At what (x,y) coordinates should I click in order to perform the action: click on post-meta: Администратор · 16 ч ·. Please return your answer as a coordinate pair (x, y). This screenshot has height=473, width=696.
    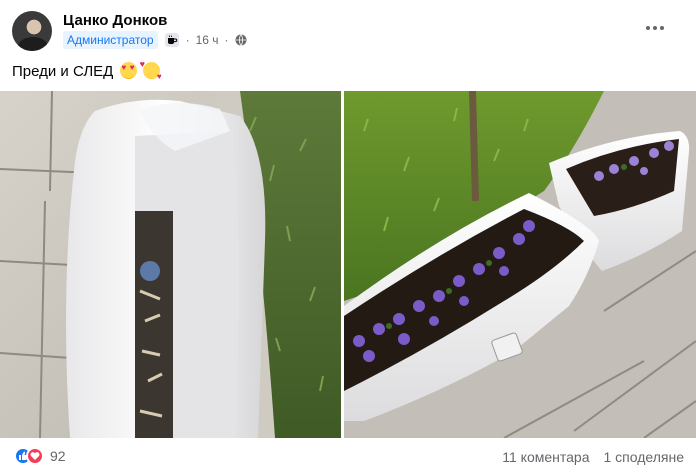
    Looking at the image, I should click on (155, 40).